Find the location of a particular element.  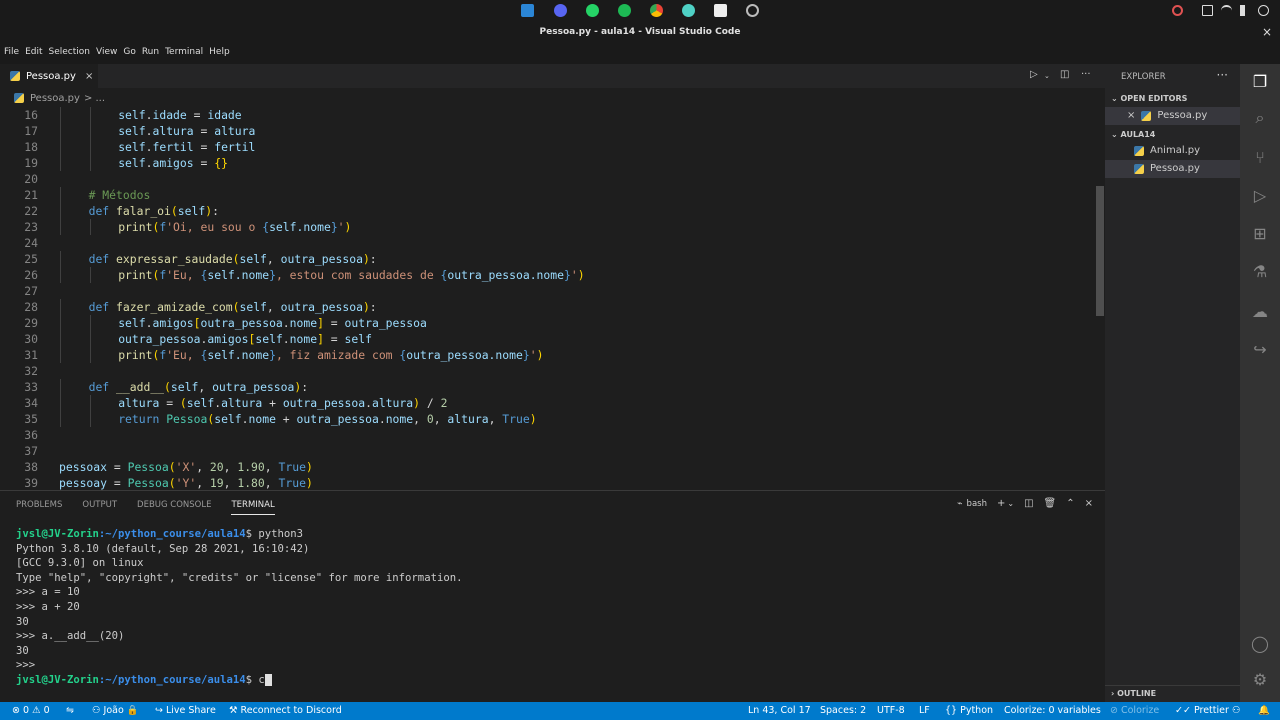

split-terminal-icon: ◫ is located at coordinates (1028, 503).